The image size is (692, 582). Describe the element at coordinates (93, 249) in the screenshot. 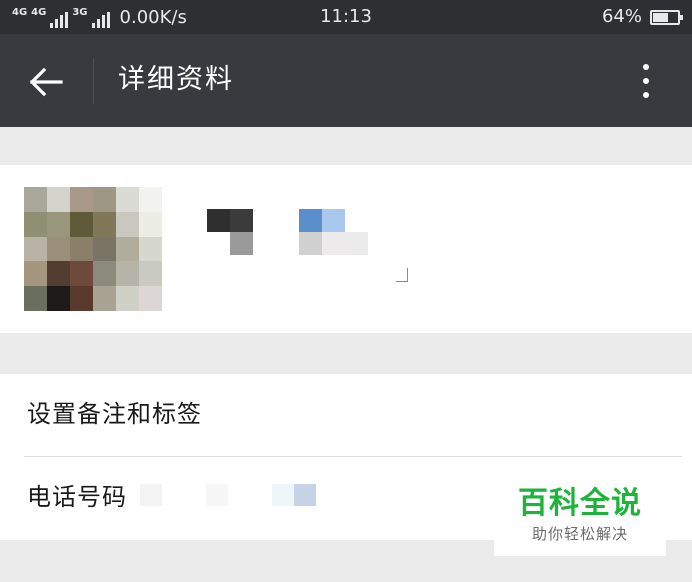

I see `avatar` at that location.